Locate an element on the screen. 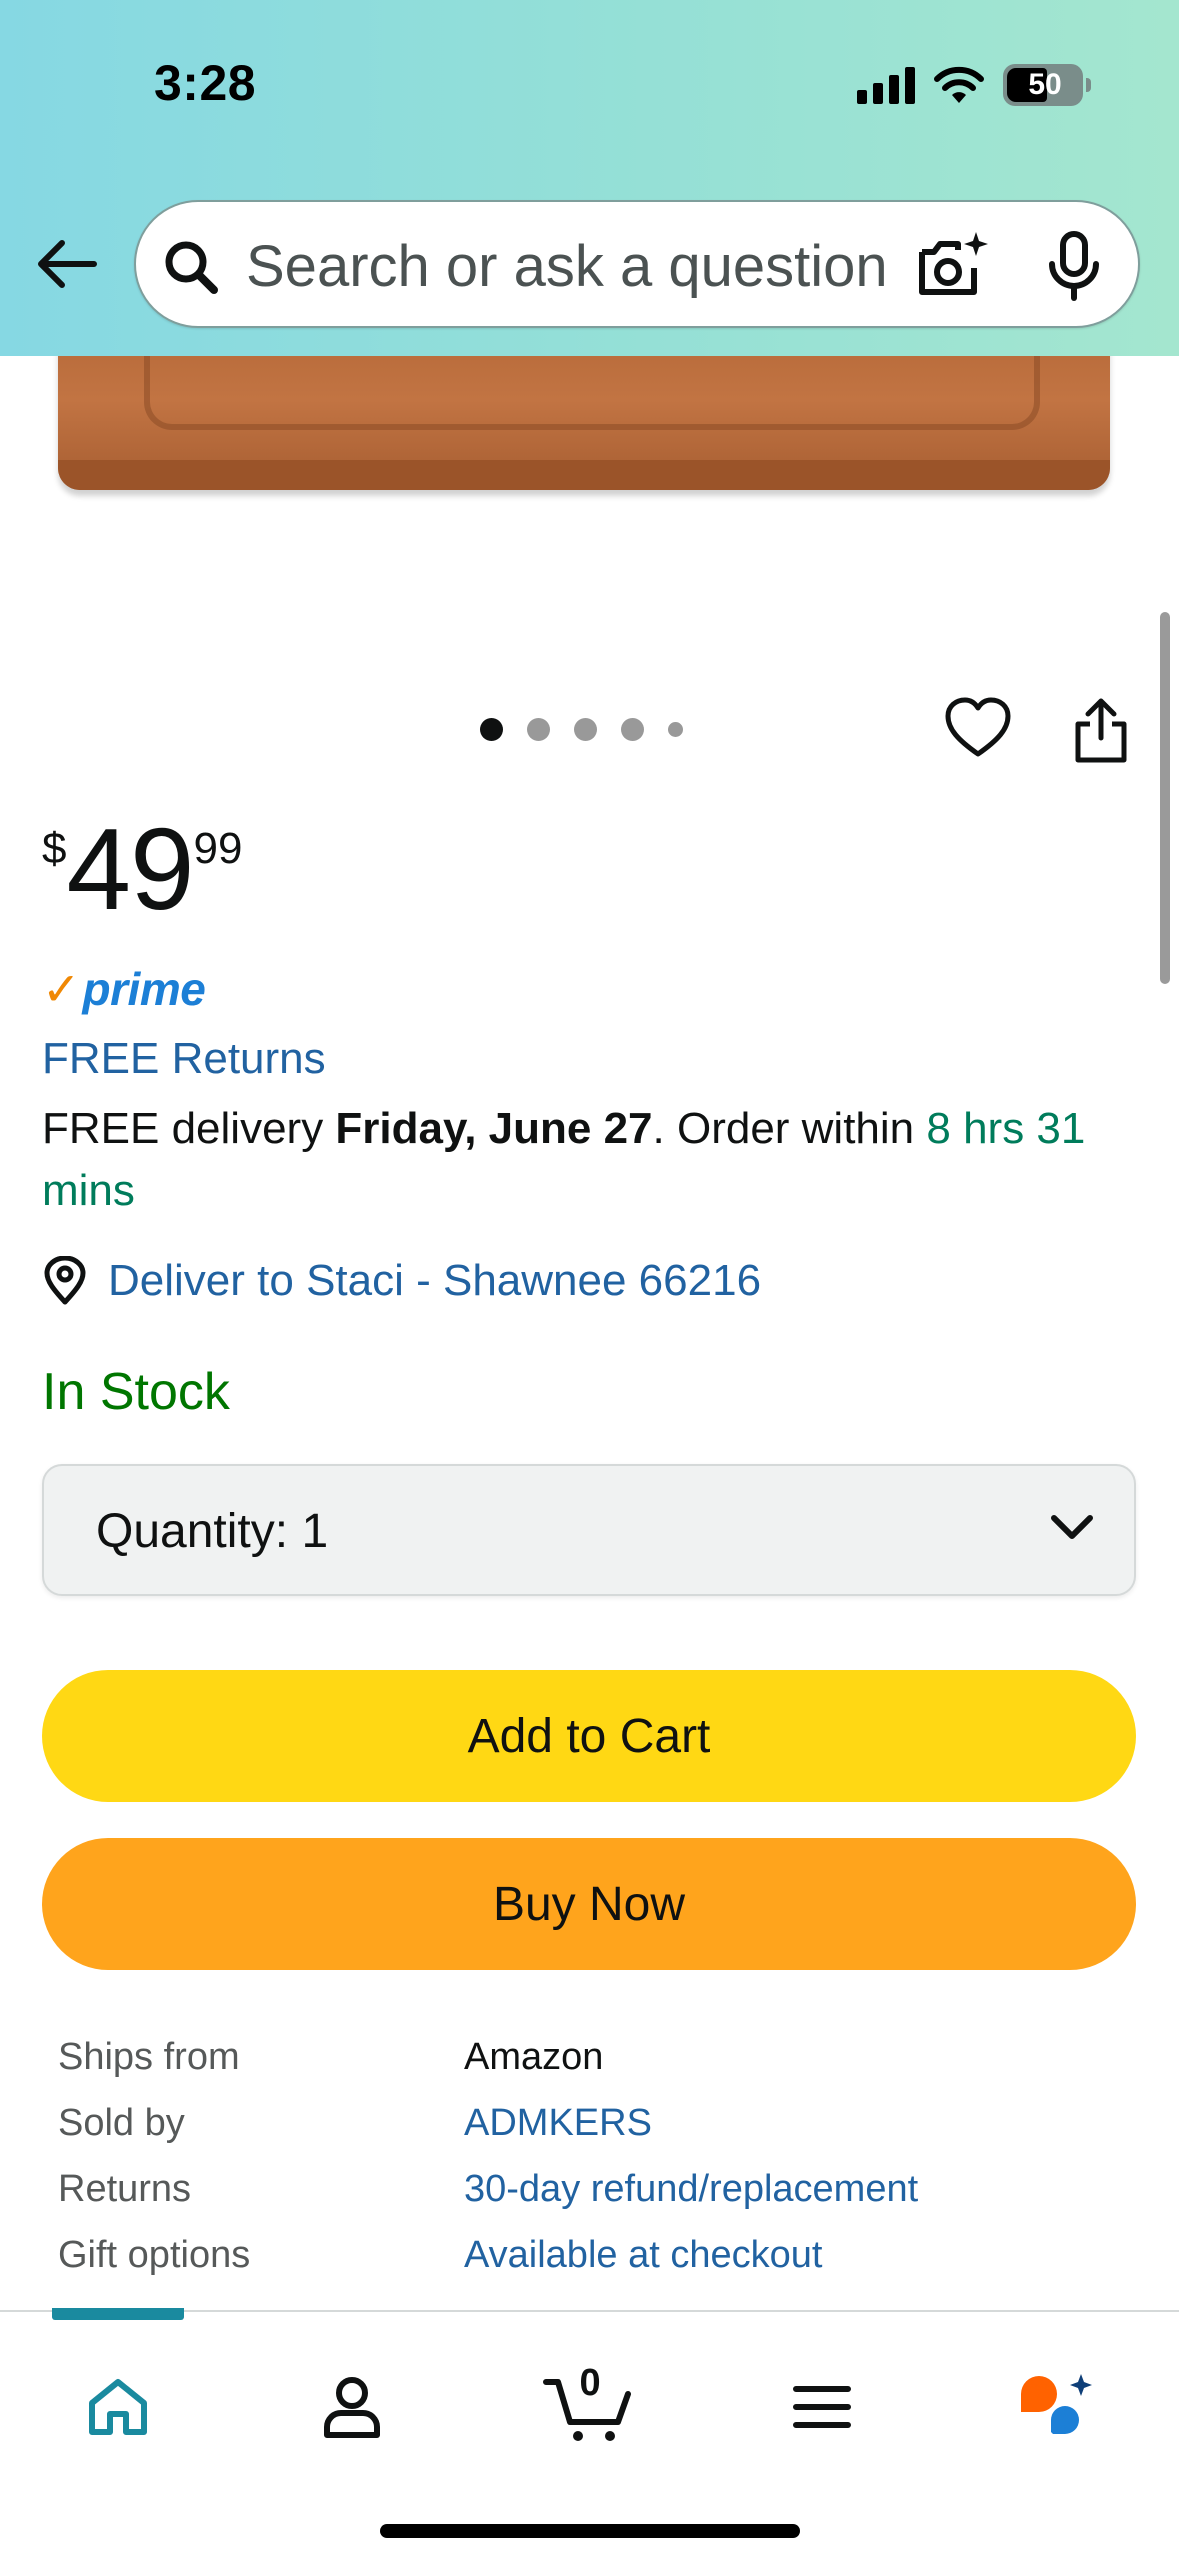 The image size is (1179, 2556). cellular-signal-icon is located at coordinates (886, 85).